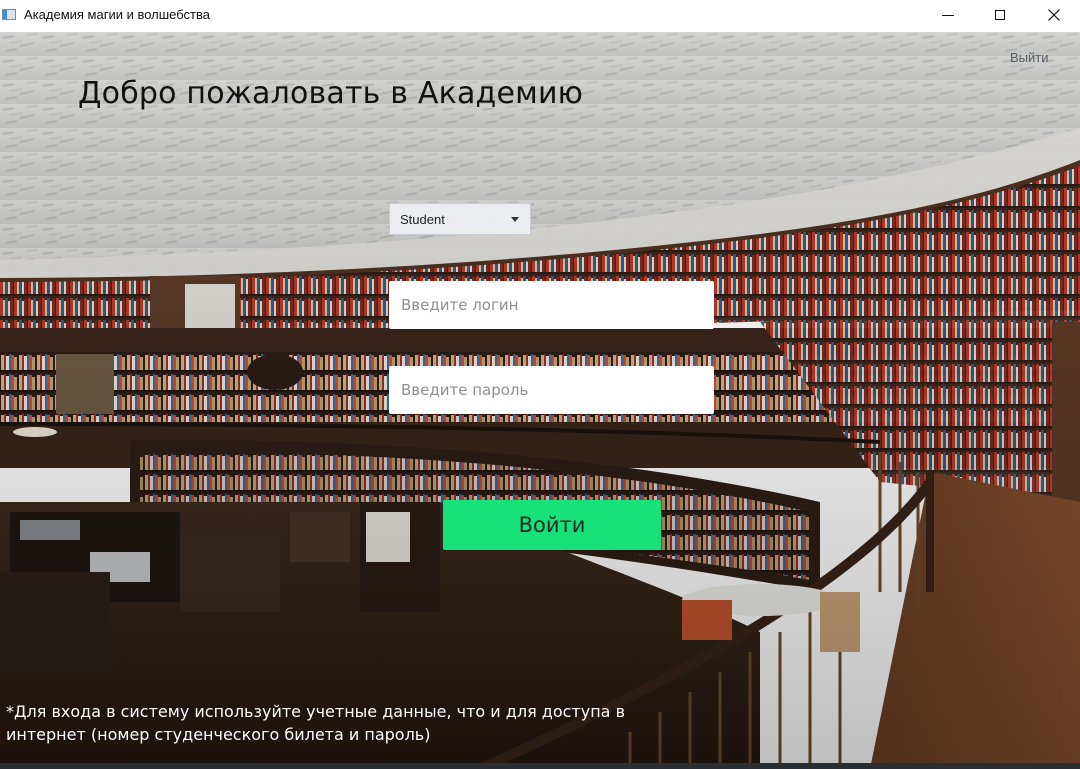  What do you see at coordinates (540, 766) in the screenshot?
I see `bottom-edge` at bounding box center [540, 766].